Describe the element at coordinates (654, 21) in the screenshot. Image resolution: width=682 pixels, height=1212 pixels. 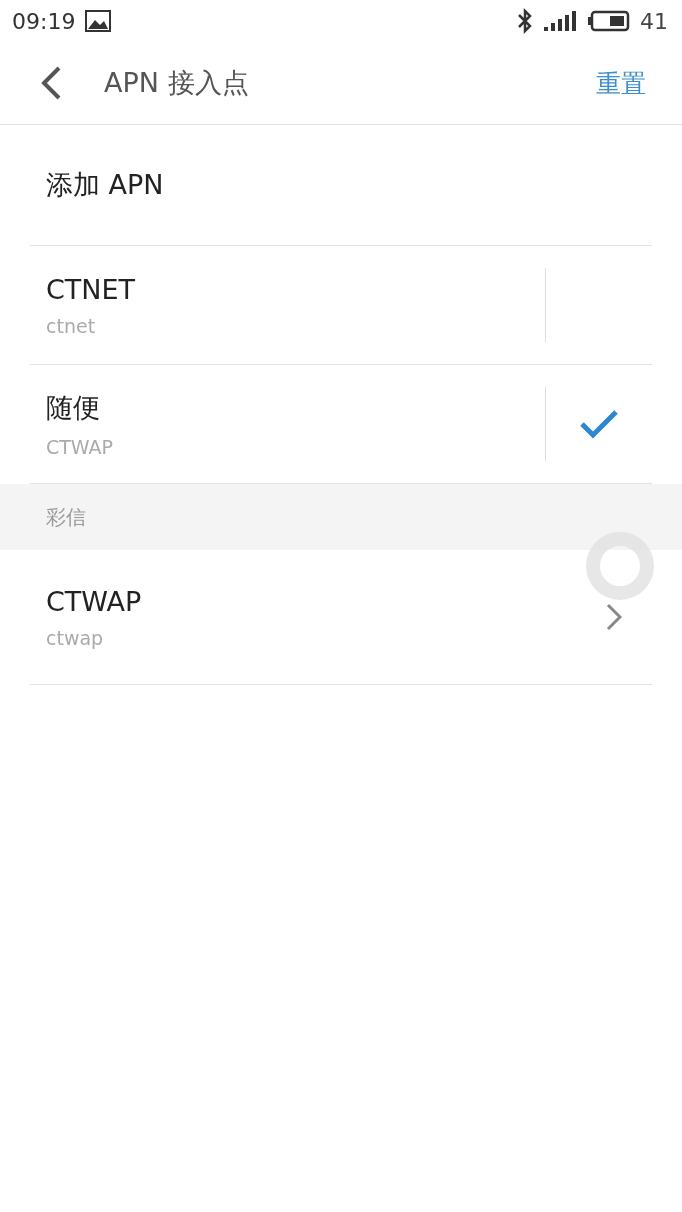
I see `battery-level: 41` at that location.